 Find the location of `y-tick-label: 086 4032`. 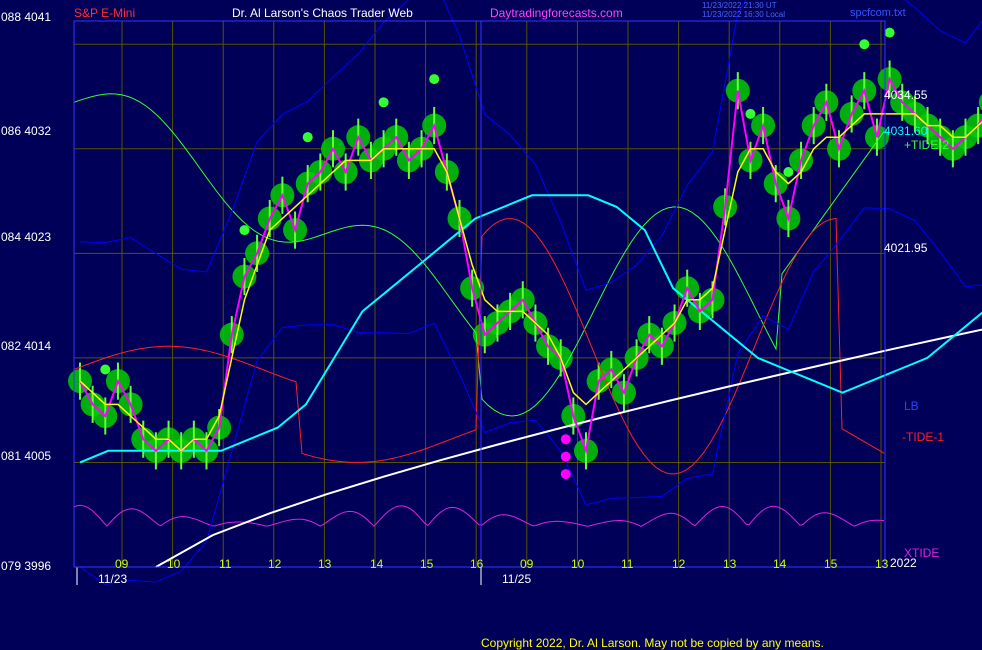

y-tick-label: 086 4032 is located at coordinates (26, 131).